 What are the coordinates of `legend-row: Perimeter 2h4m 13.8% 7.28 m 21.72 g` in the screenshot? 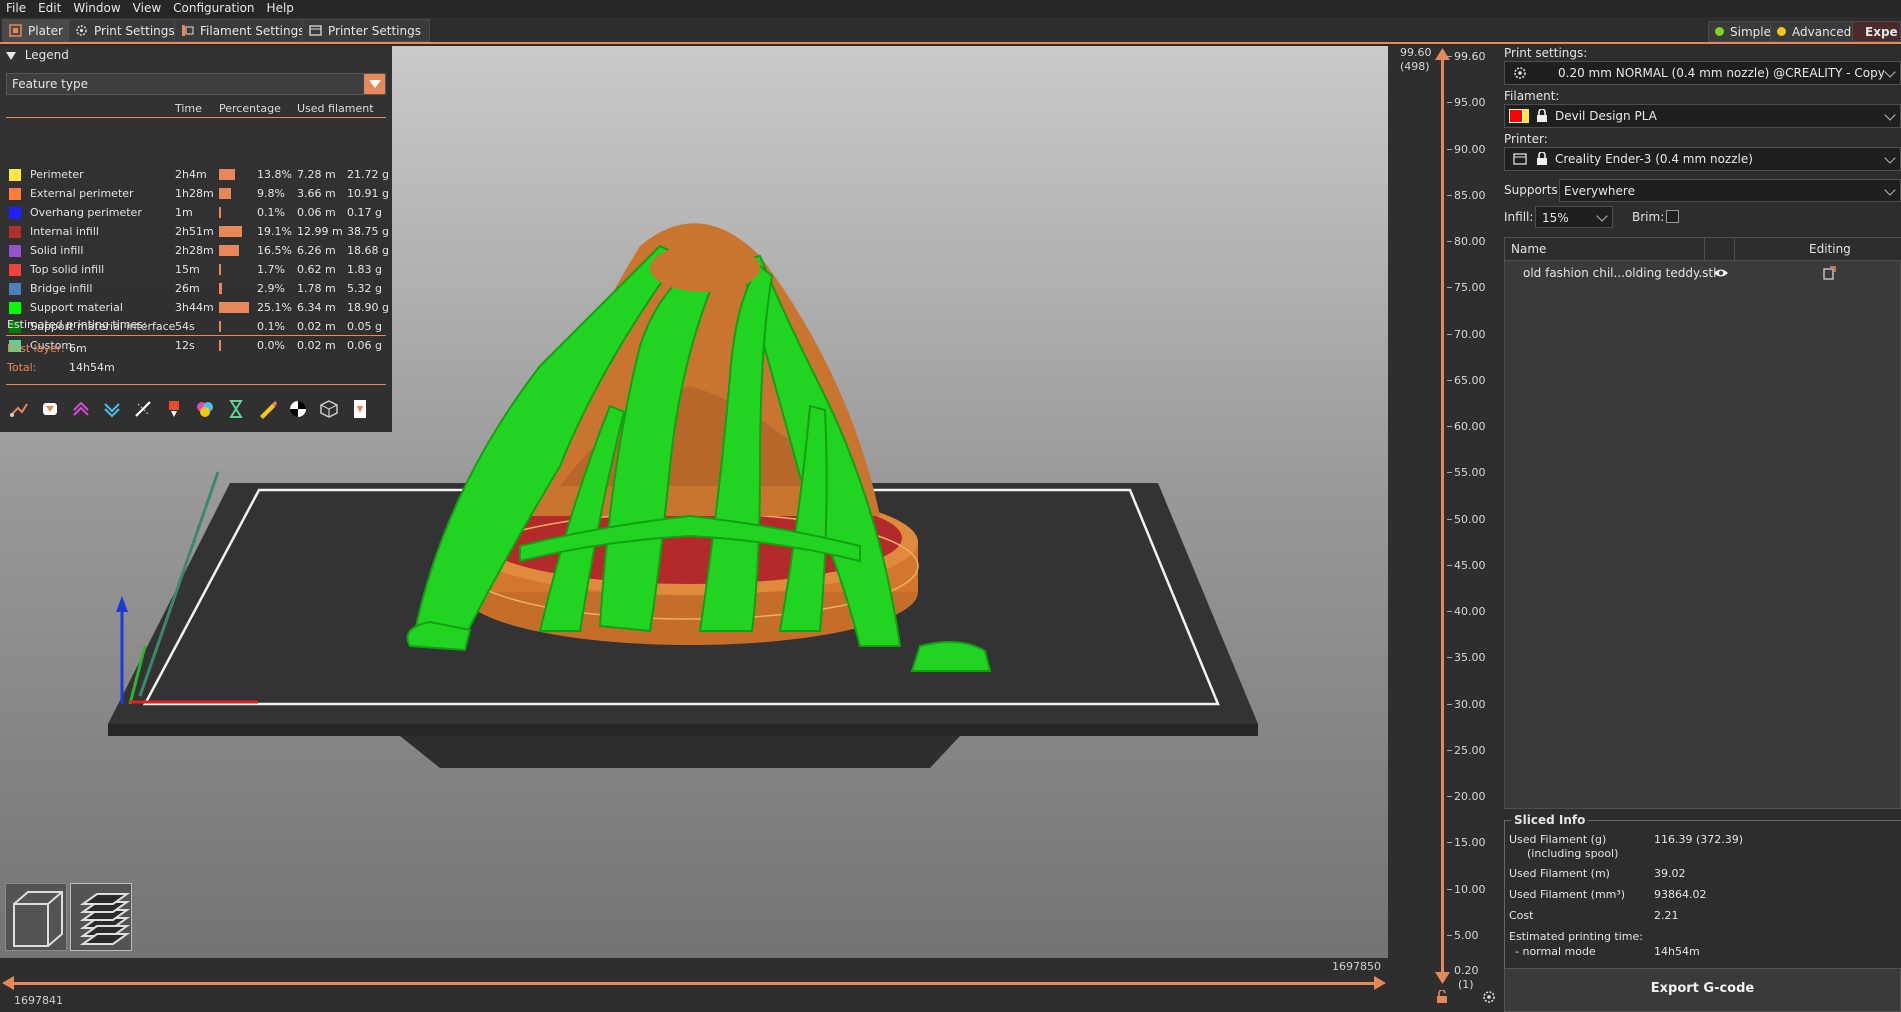 It's located at (196, 174).